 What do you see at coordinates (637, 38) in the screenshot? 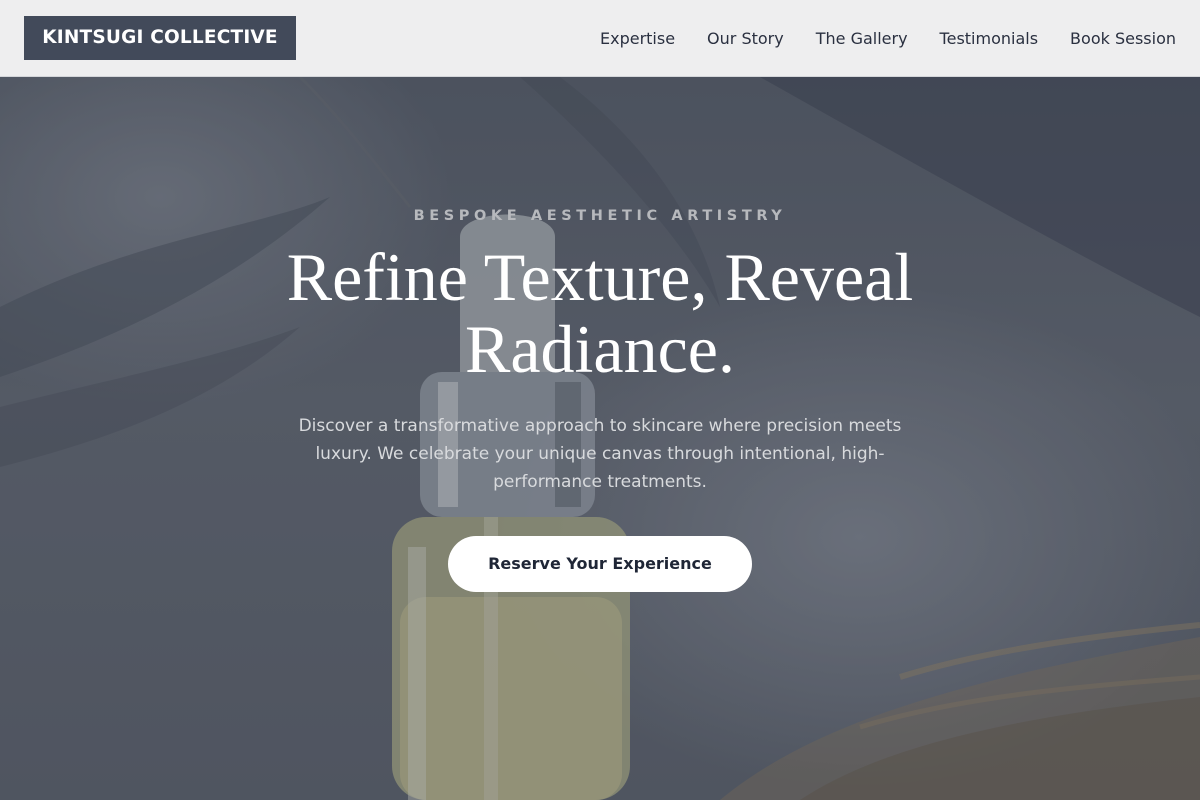
I see `nav-link-expertise: Expertise` at bounding box center [637, 38].